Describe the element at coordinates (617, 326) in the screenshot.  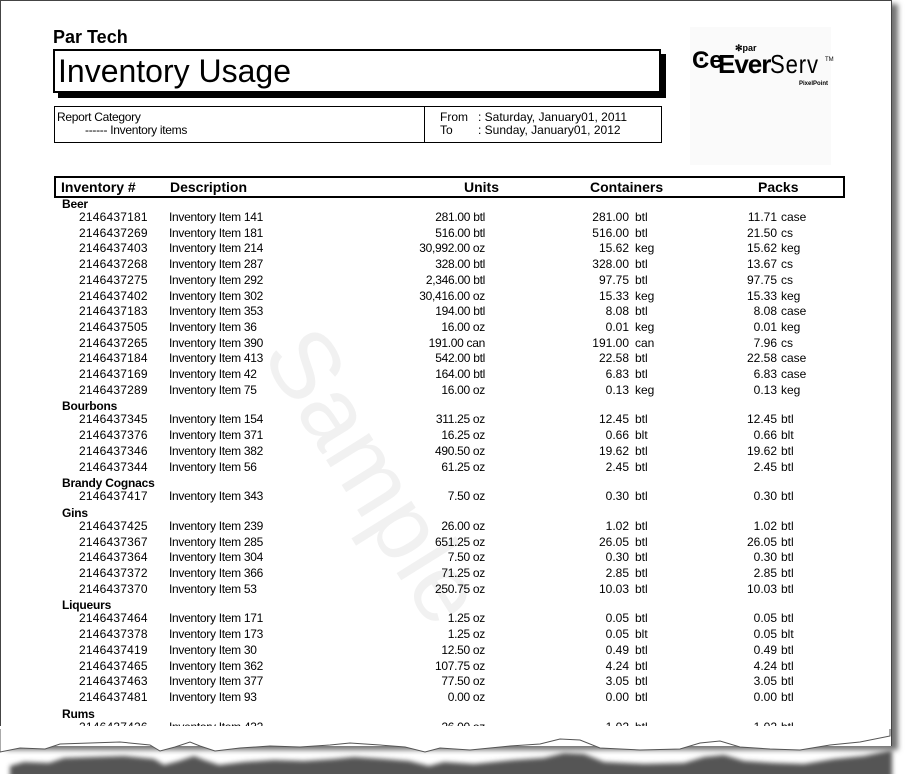
I see `containers-qty: 0.01` at that location.